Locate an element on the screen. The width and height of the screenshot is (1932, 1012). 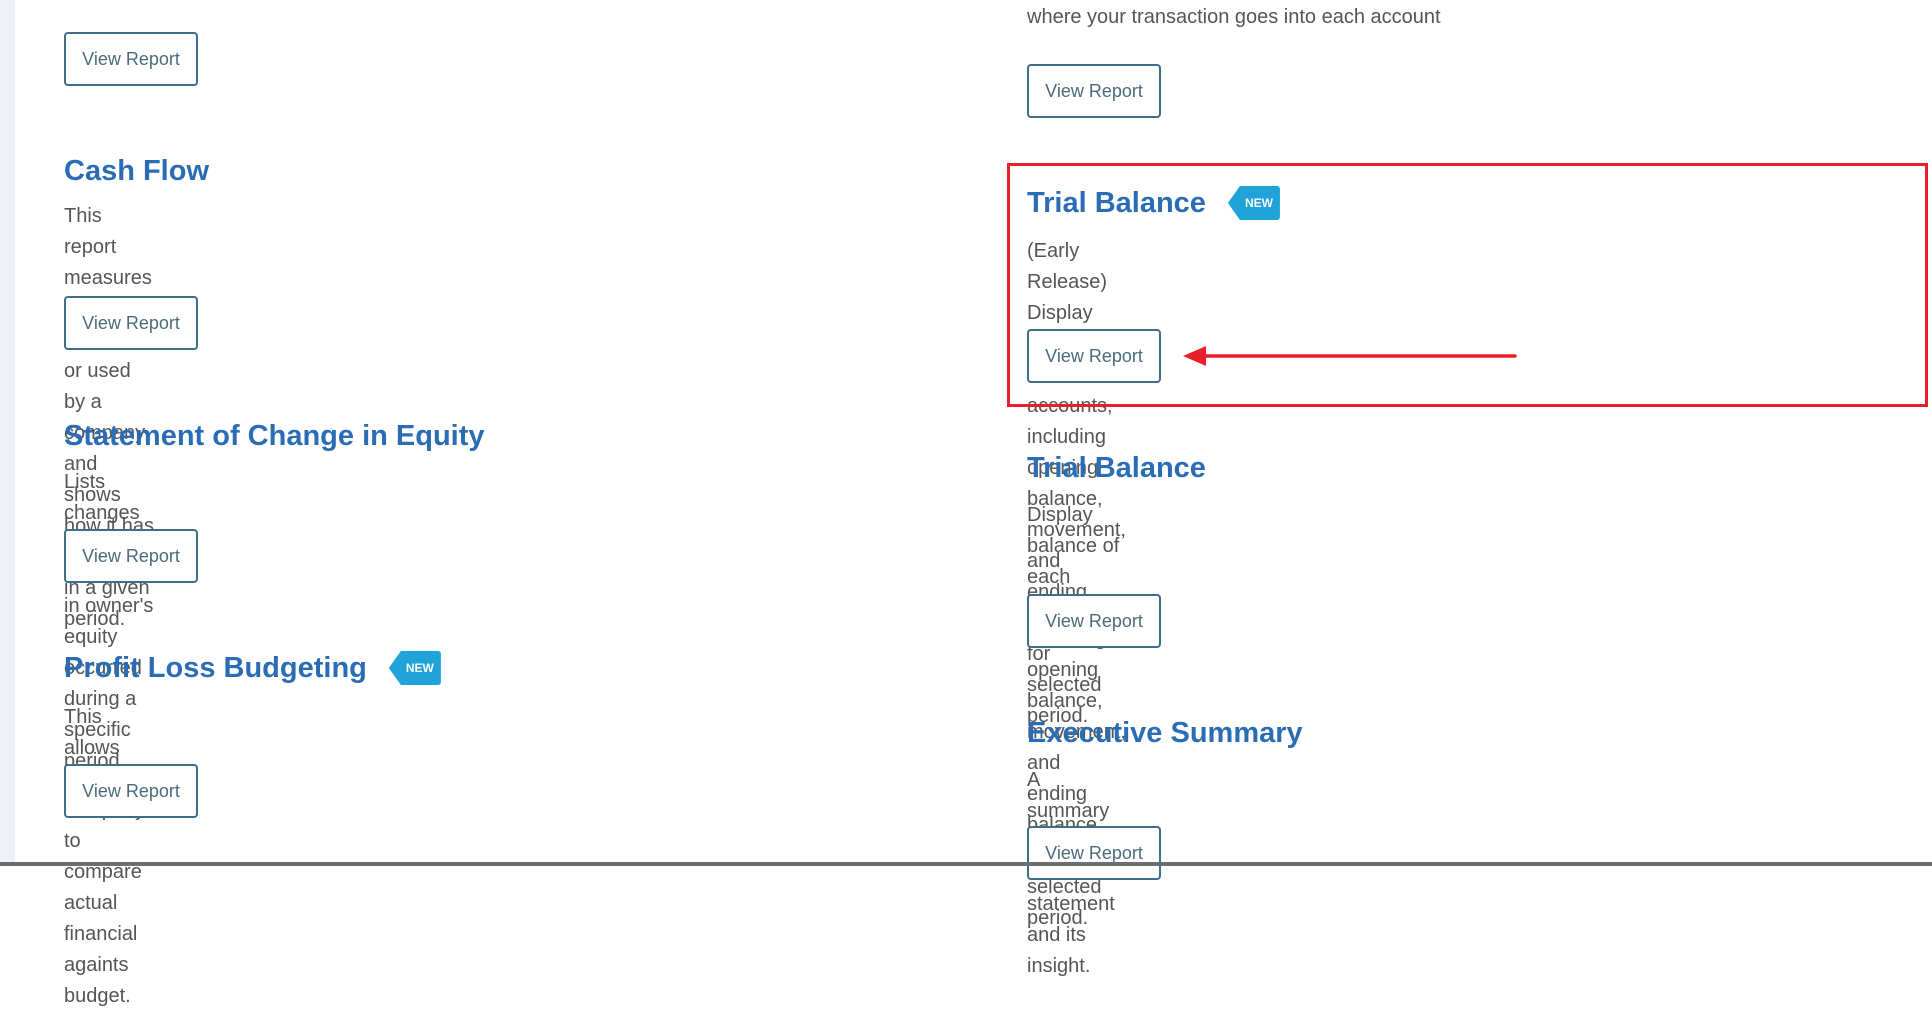
report-title-text: Statement of Change in Equity is located at coordinates (274, 436).